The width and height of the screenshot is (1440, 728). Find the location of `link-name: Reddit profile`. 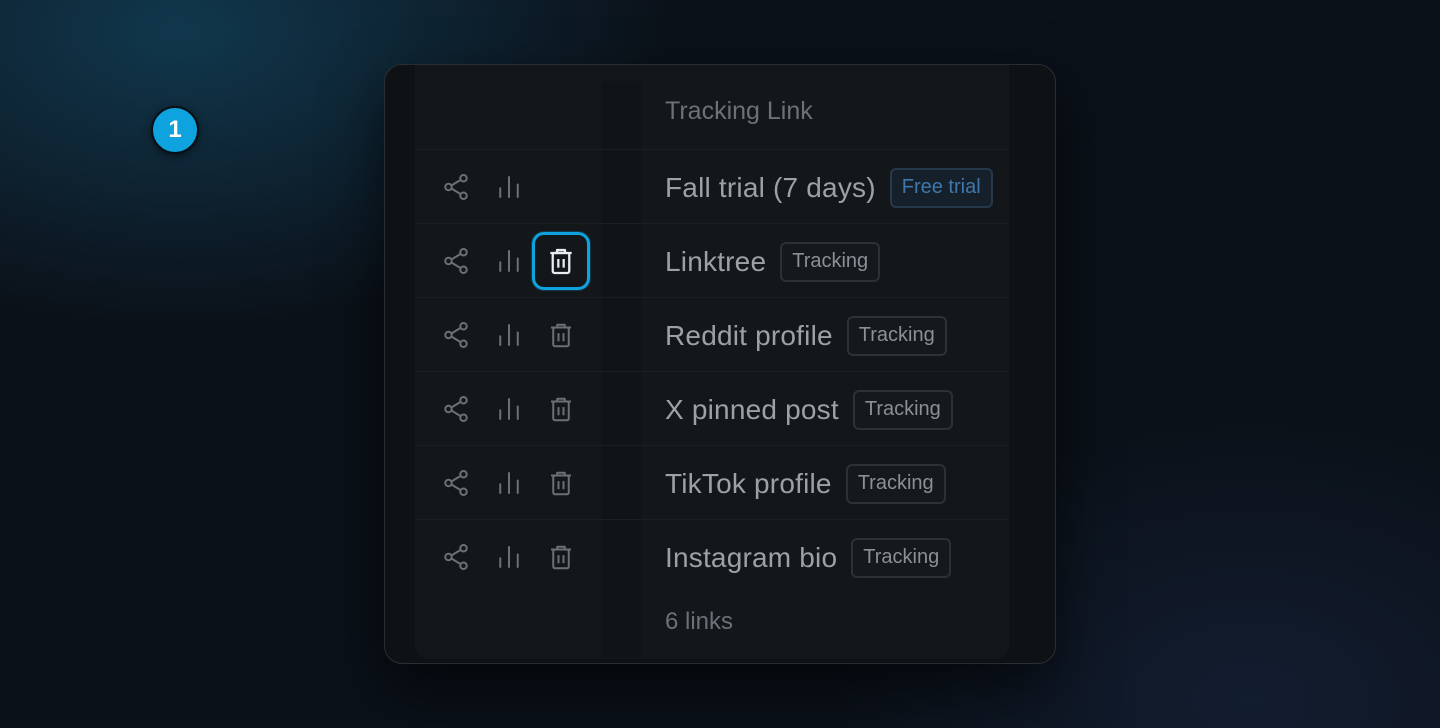

link-name: Reddit profile is located at coordinates (749, 336).